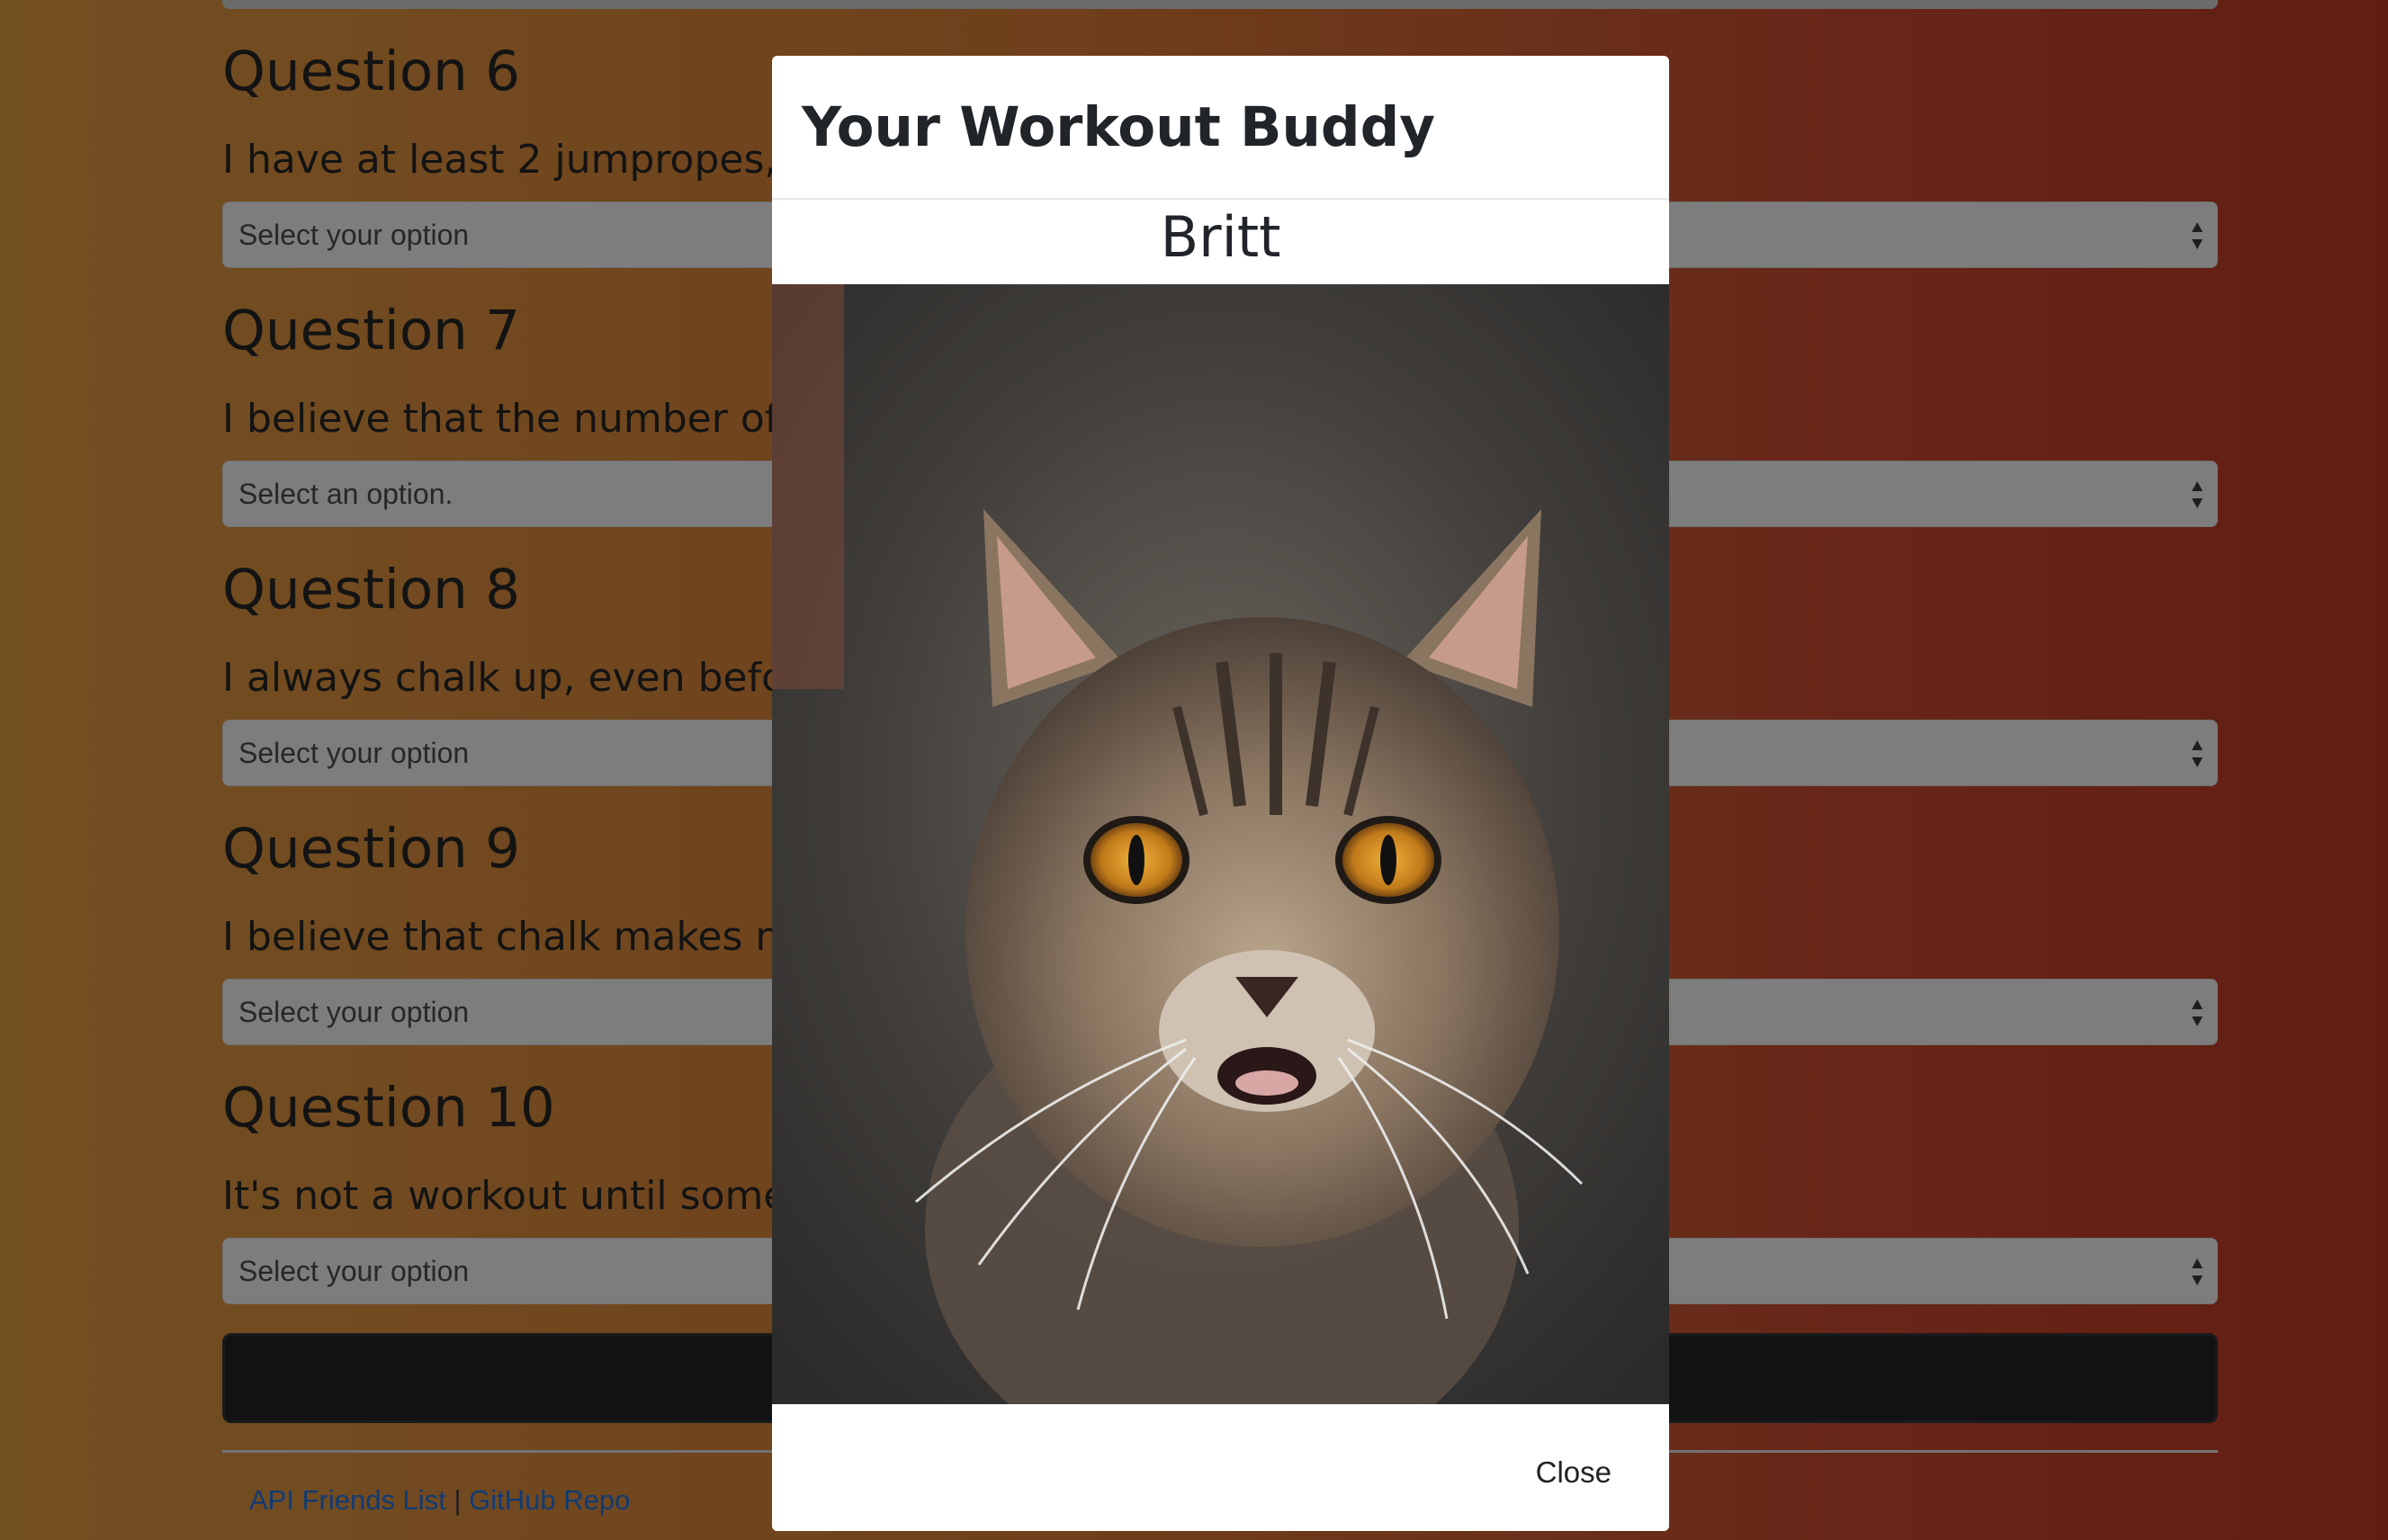  Describe the element at coordinates (1119, 127) in the screenshot. I see `modal-title: Your Workout Buddy` at that location.